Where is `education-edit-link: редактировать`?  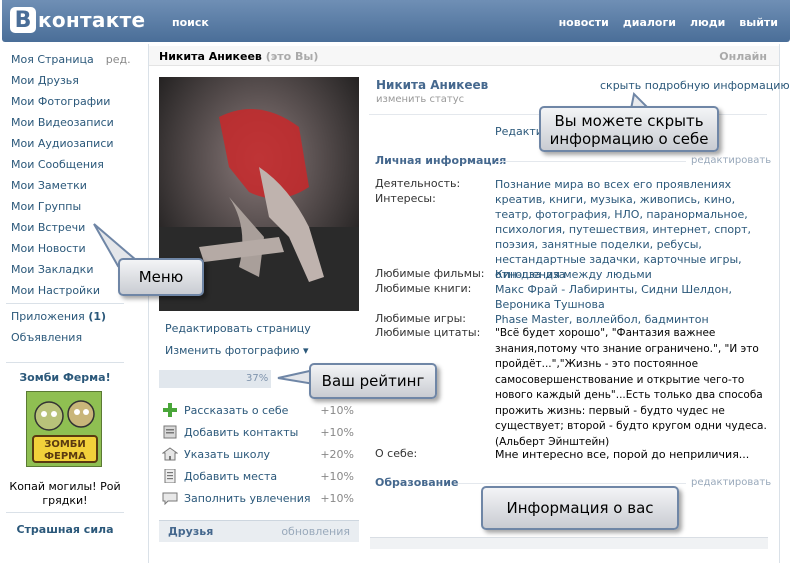 education-edit-link: редактировать is located at coordinates (731, 482).